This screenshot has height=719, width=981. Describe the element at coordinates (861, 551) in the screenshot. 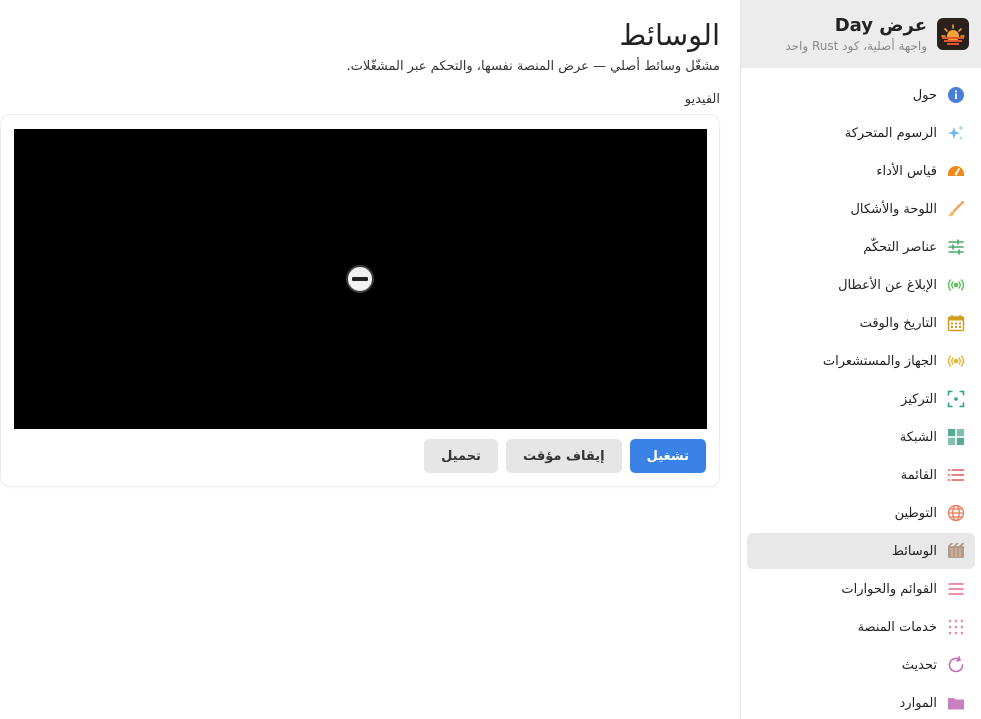

I see `sidebar-item-media: الوسائط` at that location.